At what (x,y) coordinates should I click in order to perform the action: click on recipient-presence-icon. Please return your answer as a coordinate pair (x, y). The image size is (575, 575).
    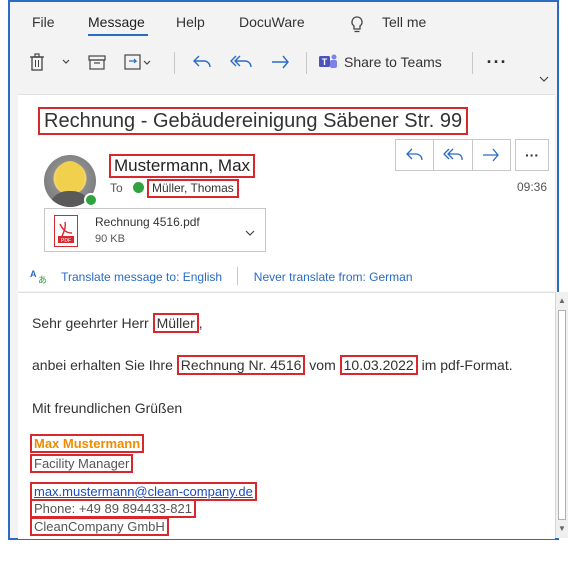
    Looking at the image, I should click on (138, 187).